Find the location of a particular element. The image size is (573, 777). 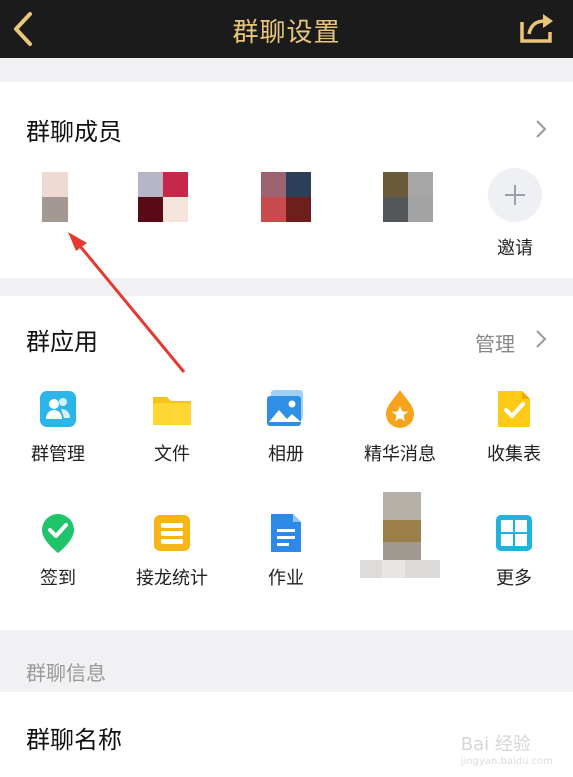

app-homework: 作业 is located at coordinates (286, 551).